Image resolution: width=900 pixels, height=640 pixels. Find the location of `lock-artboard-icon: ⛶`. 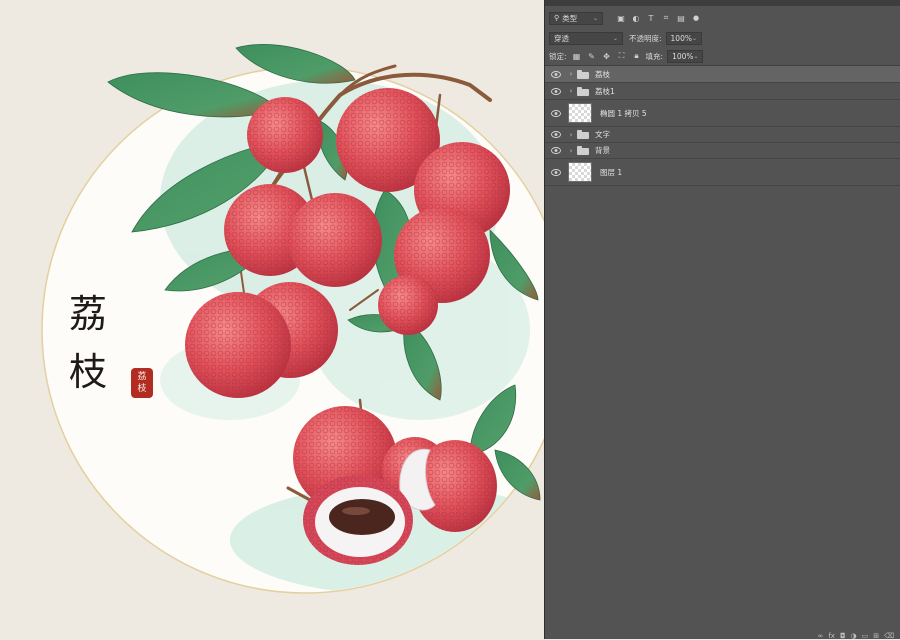

lock-artboard-icon: ⛶ is located at coordinates (622, 56).